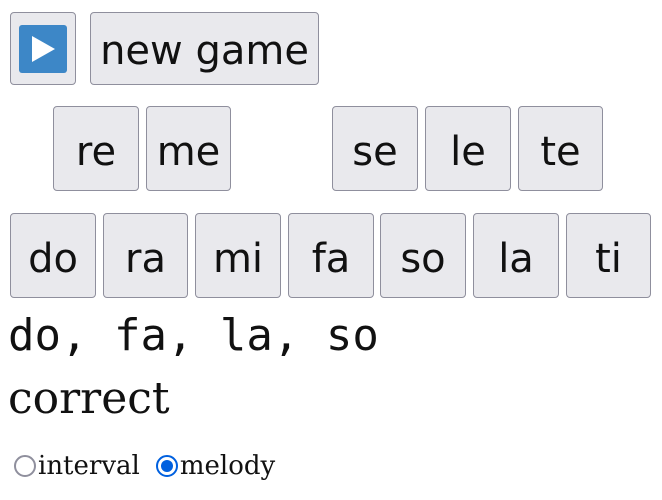 The width and height of the screenshot is (662, 500). I want to click on solfege-button-se: se, so click(375, 148).